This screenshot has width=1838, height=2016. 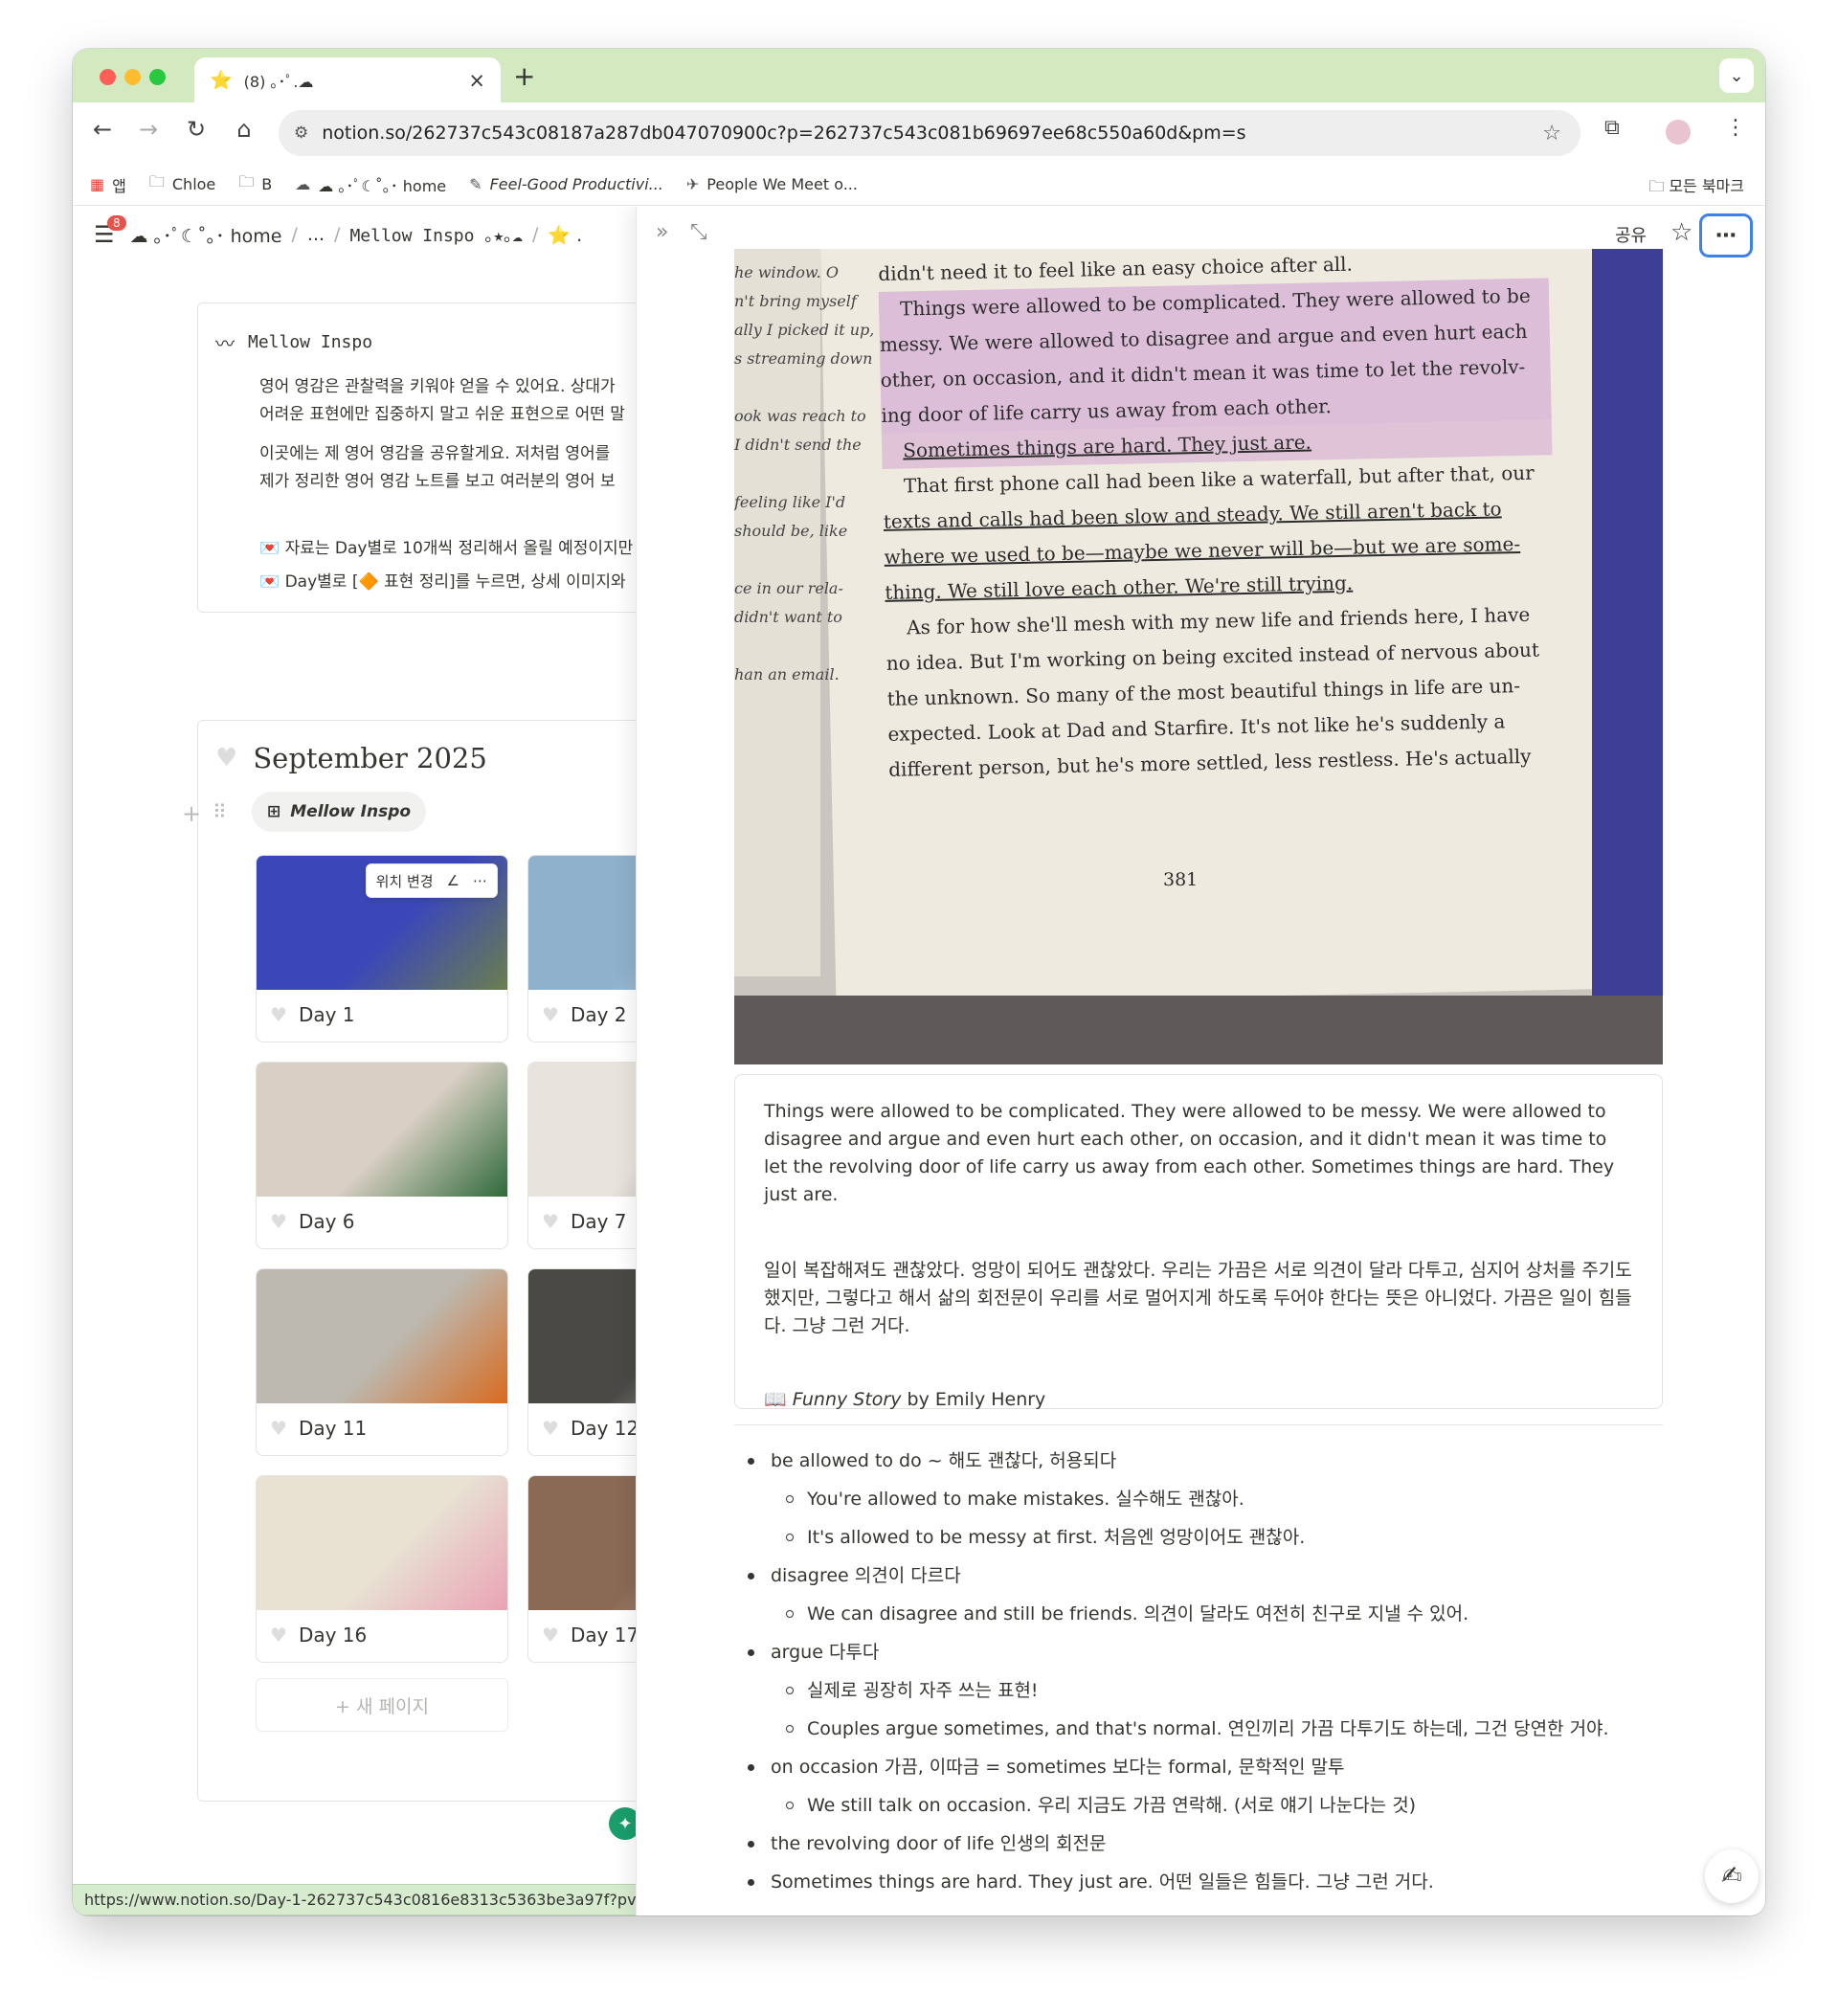 I want to click on forward-arrow-icon: →, so click(x=148, y=129).